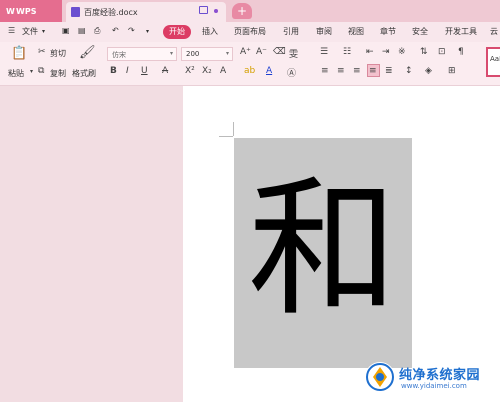 The height and width of the screenshot is (402, 500). What do you see at coordinates (402, 52) in the screenshot?
I see `chinese-layout-icon: ※` at bounding box center [402, 52].